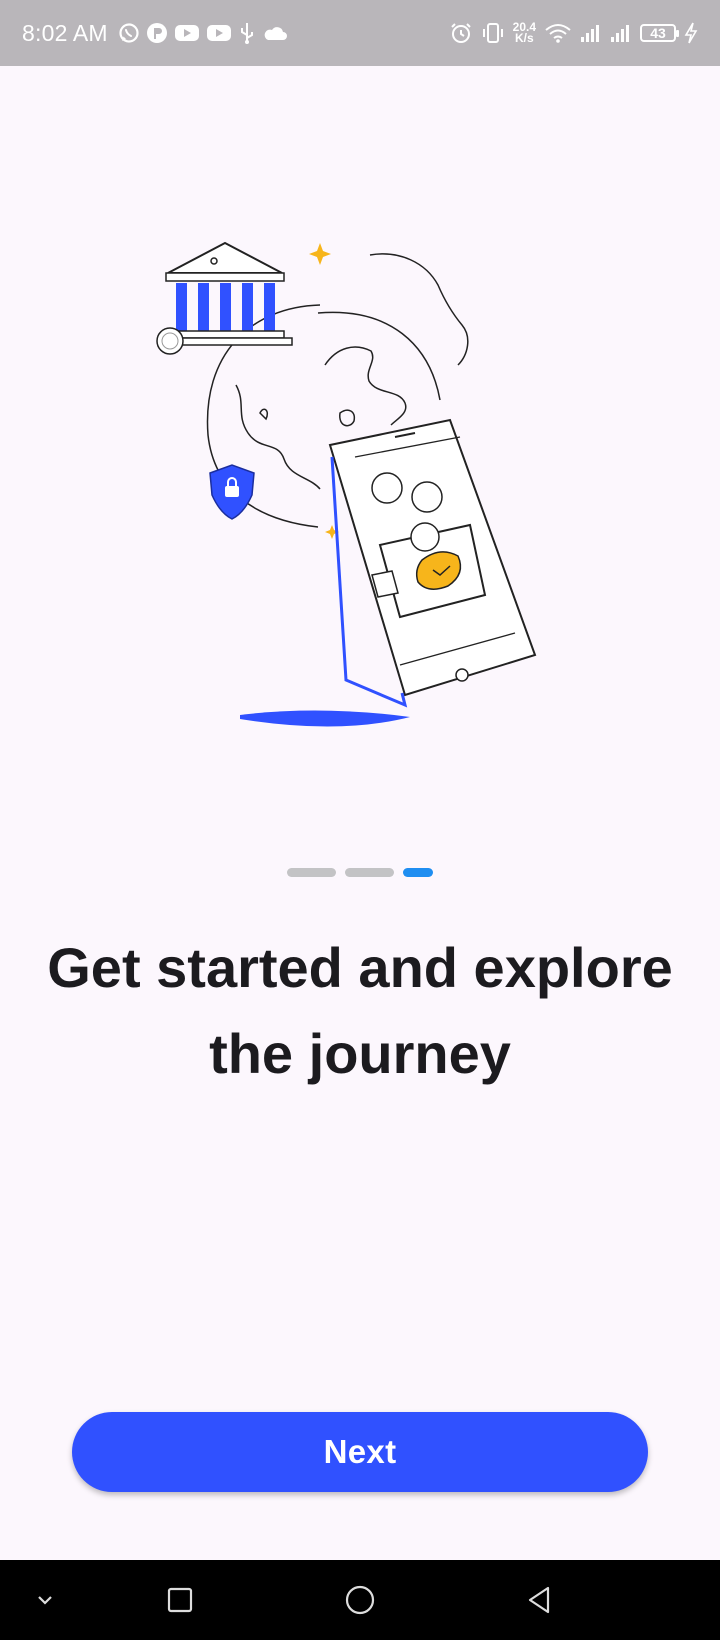  Describe the element at coordinates (170, 341) in the screenshot. I see `coin-icon` at that location.